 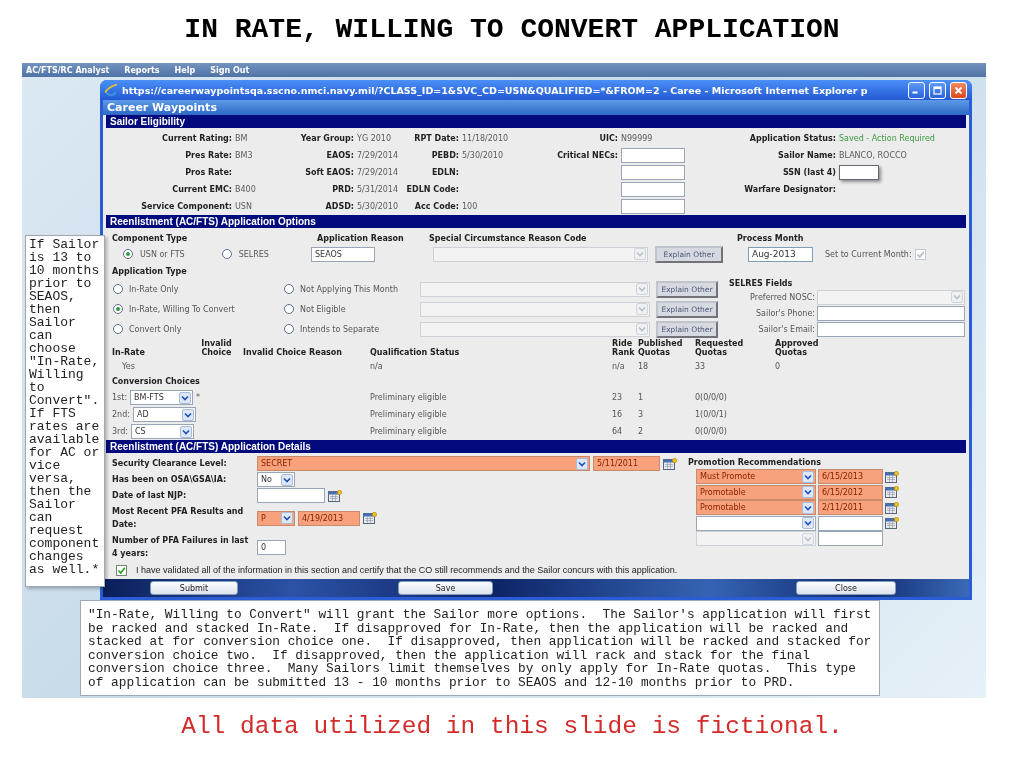 I want to click on calendar-icon, so click(x=892, y=476).